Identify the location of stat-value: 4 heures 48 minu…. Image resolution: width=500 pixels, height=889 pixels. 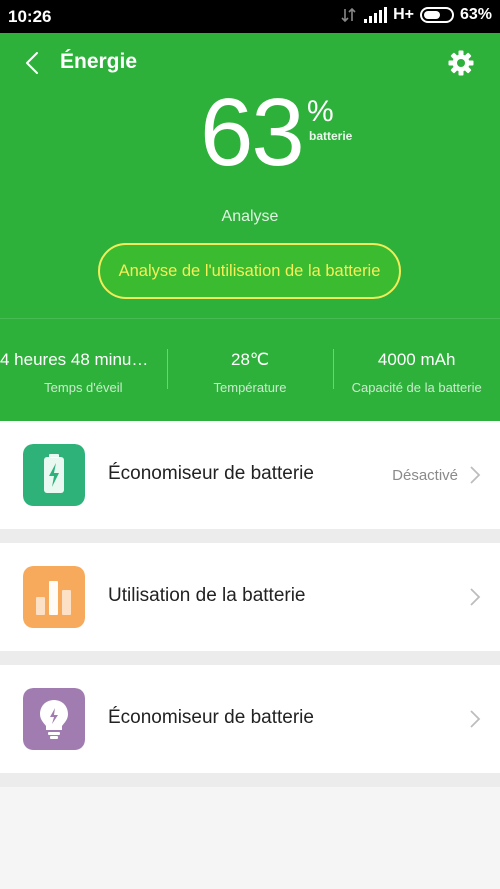
(74, 359).